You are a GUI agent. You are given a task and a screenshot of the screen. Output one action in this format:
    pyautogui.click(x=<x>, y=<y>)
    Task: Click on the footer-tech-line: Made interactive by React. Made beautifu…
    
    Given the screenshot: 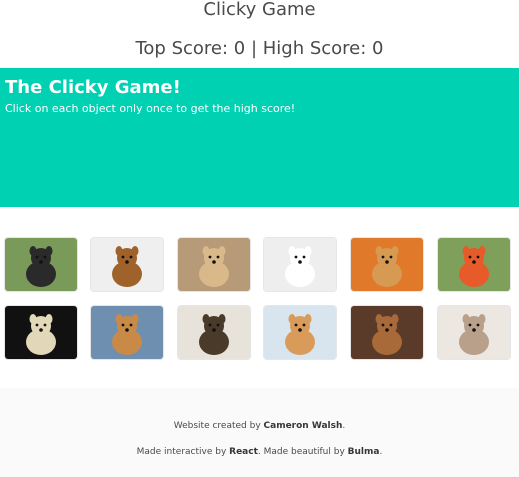 What is the action you would take?
    pyautogui.click(x=259, y=452)
    